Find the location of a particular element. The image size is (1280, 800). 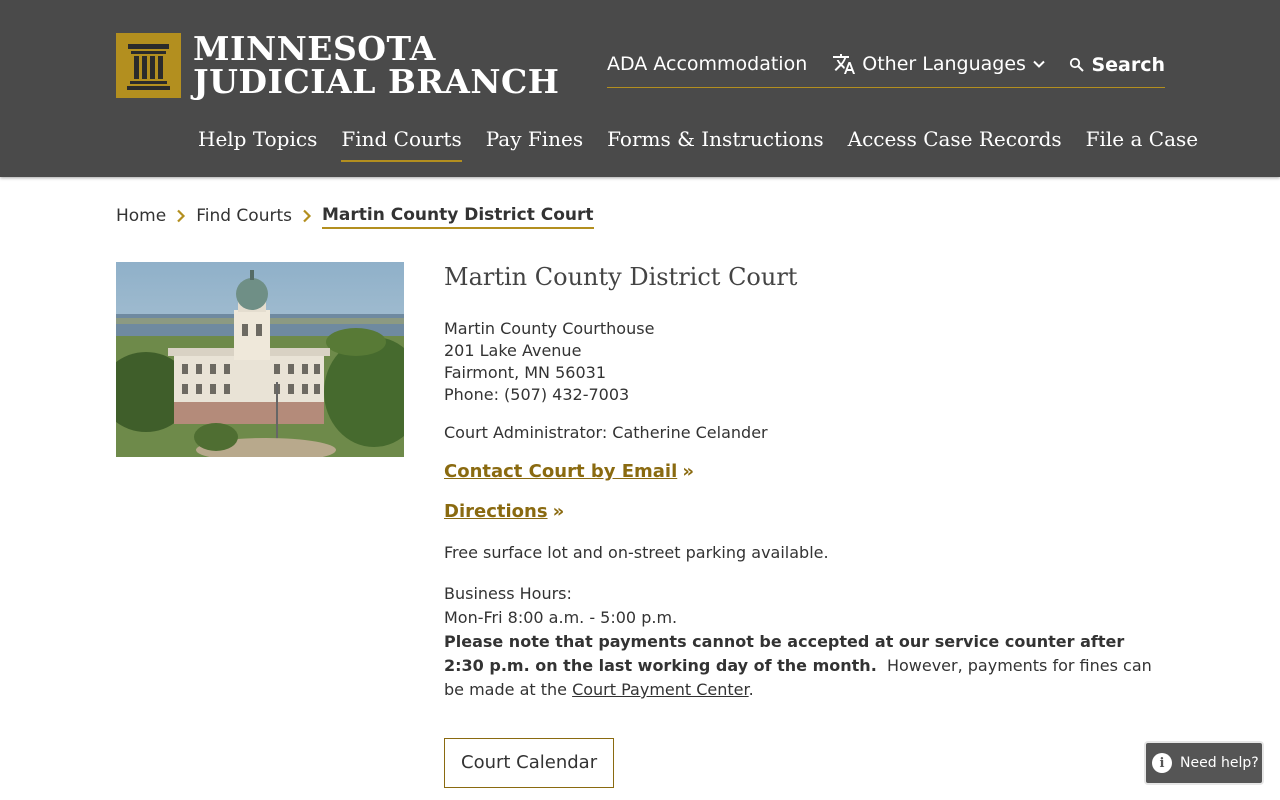

courthouse-pillar-logo-icon is located at coordinates (148, 65).